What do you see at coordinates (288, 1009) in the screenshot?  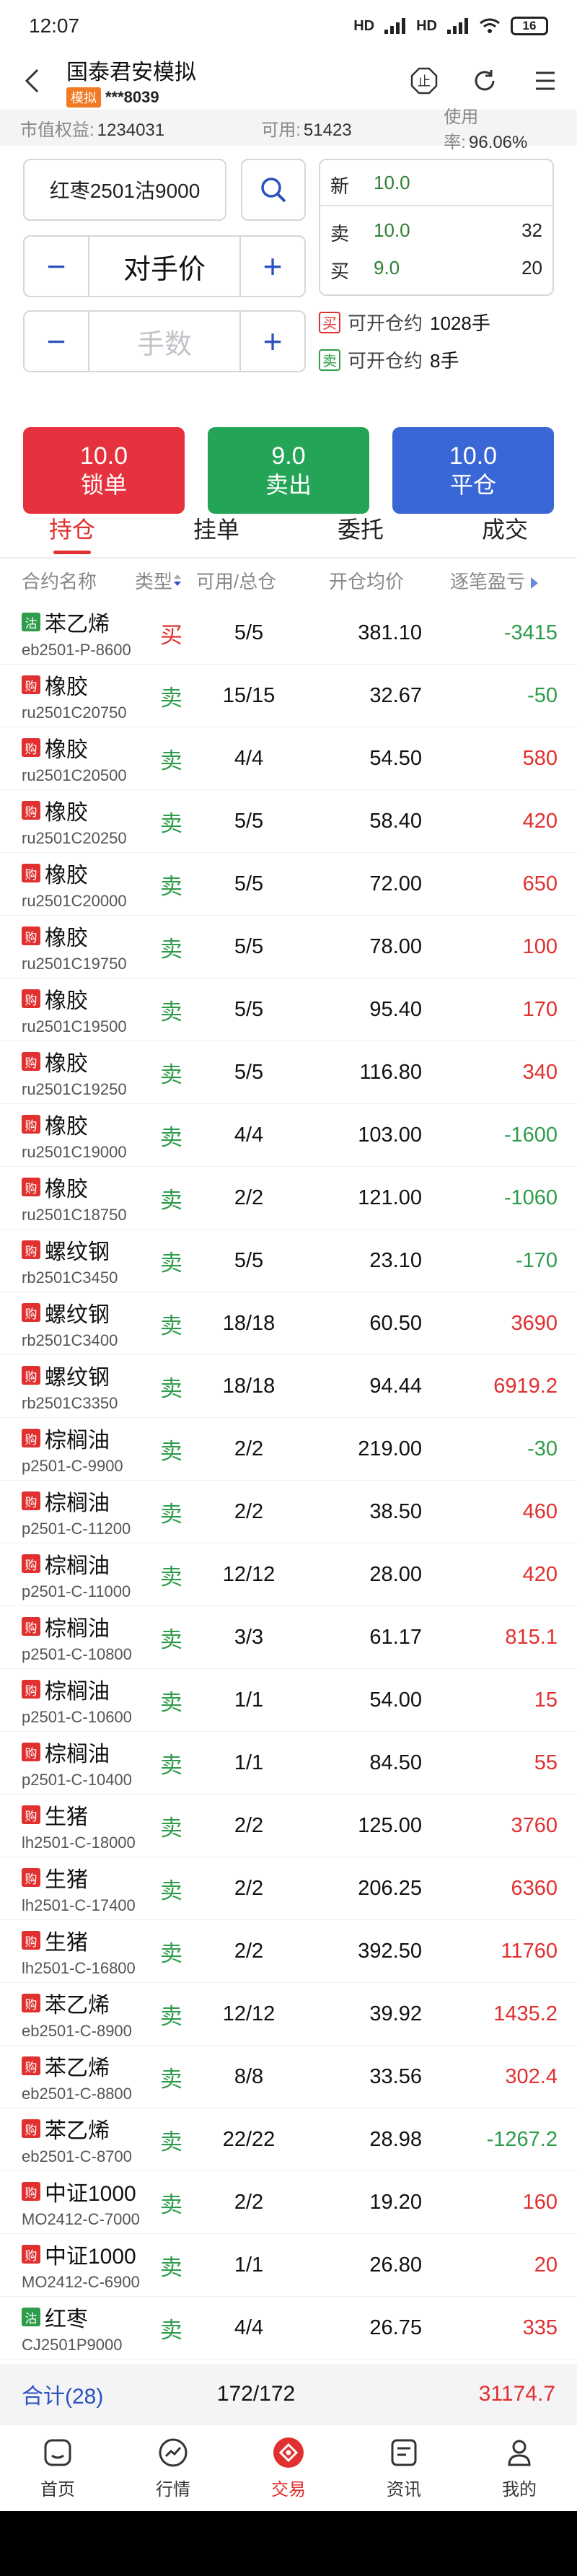 I see `table-row: 购橡胶 ru2501C19500 卖 5/5 95.40 170` at bounding box center [288, 1009].